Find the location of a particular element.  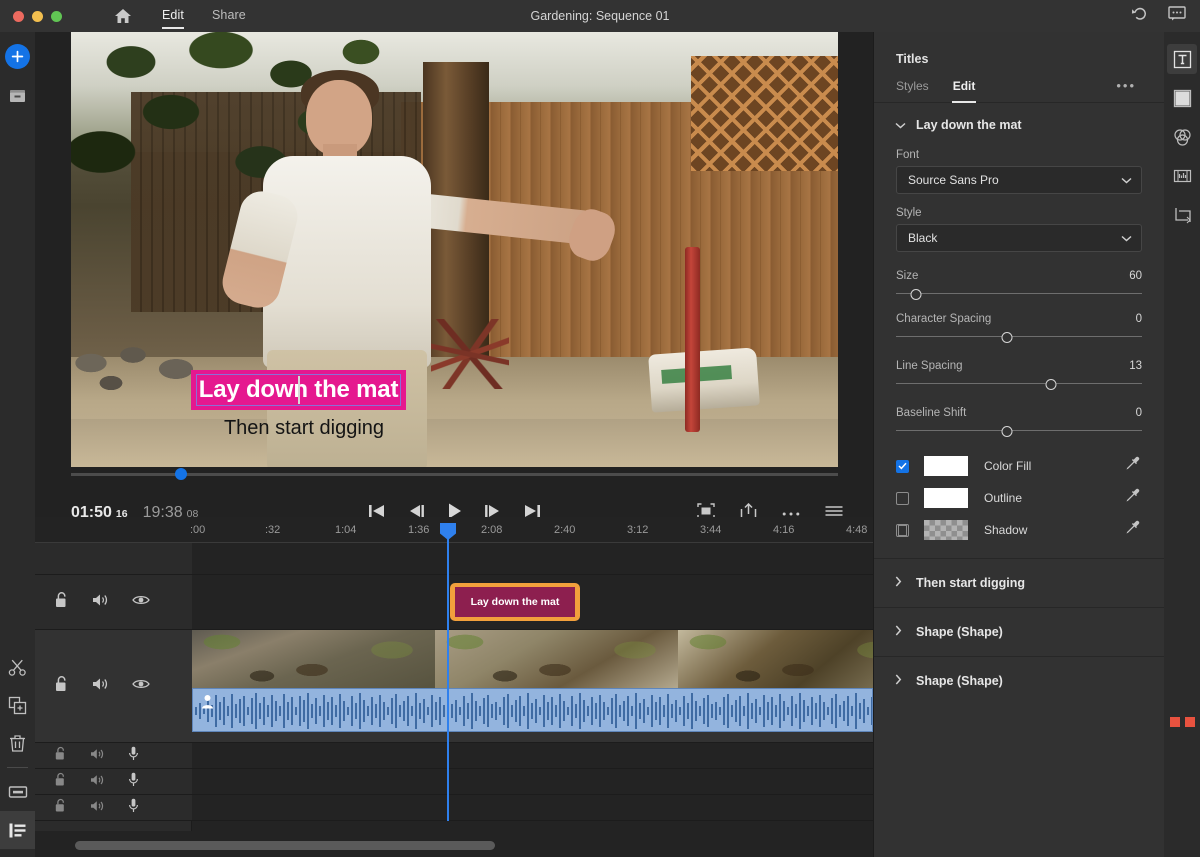

overlay-subtitle-text: Then start digging is located at coordinates (304, 428).